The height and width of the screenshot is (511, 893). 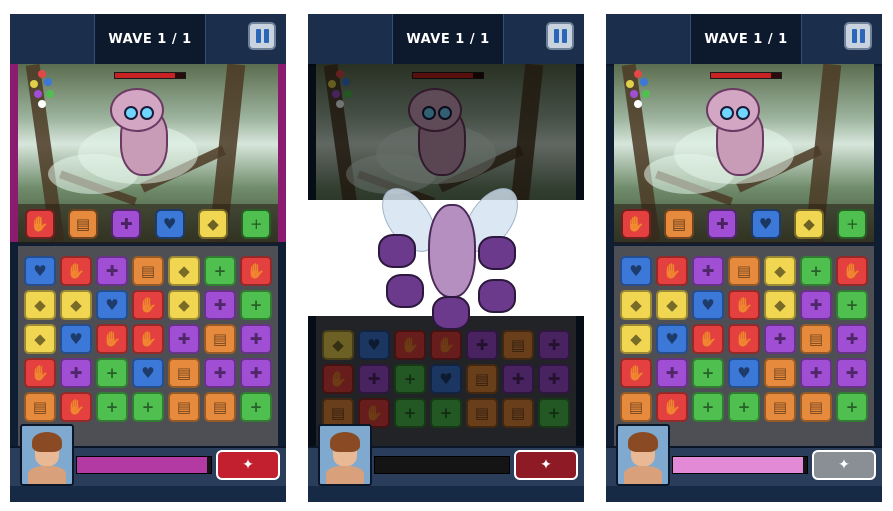 What do you see at coordinates (450, 256) in the screenshot?
I see `enemy-attacking` at bounding box center [450, 256].